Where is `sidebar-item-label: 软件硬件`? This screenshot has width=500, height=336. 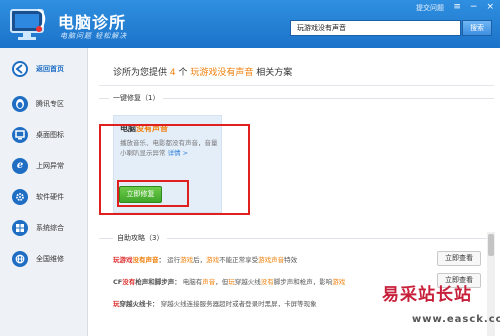
sidebar-item-label: 软件硬件 is located at coordinates (50, 197).